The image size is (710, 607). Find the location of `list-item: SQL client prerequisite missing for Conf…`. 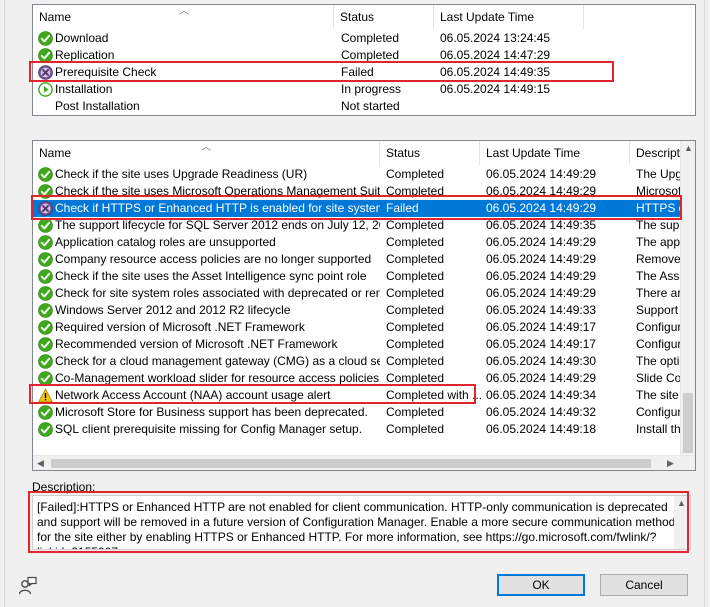

list-item: SQL client prerequisite missing for Conf… is located at coordinates (364, 429).